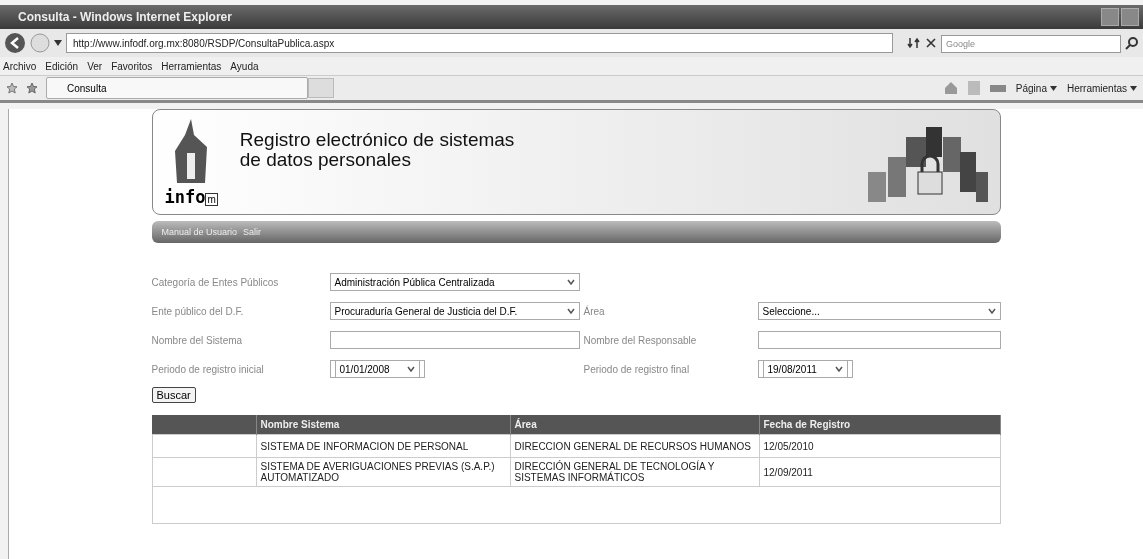  Describe the element at coordinates (244, 66) in the screenshot. I see `menu-item: Ayuda` at that location.